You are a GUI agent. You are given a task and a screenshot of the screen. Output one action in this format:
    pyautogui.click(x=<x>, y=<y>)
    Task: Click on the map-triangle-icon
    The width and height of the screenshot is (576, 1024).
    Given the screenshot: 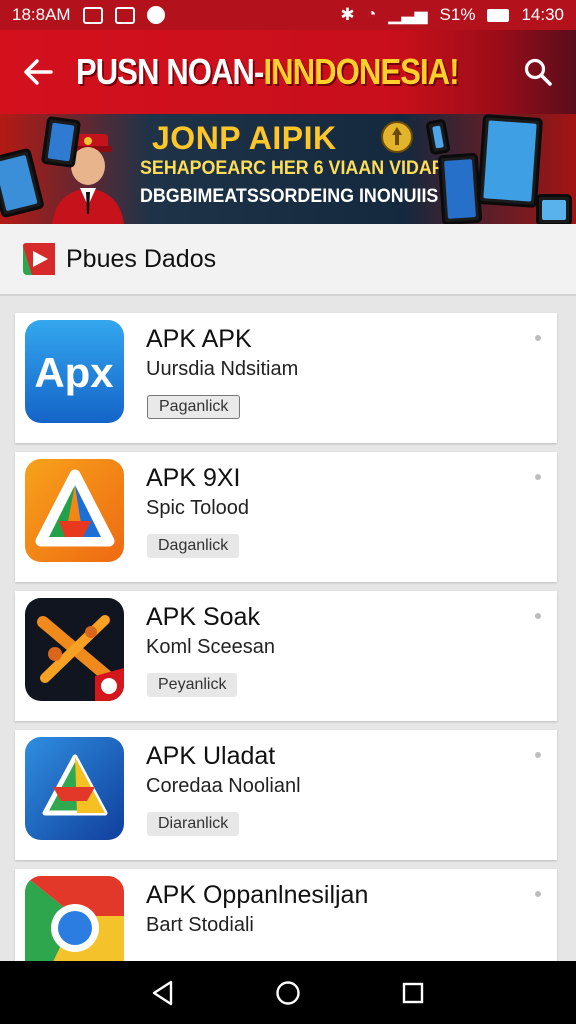 What is the action you would take?
    pyautogui.click(x=74, y=788)
    